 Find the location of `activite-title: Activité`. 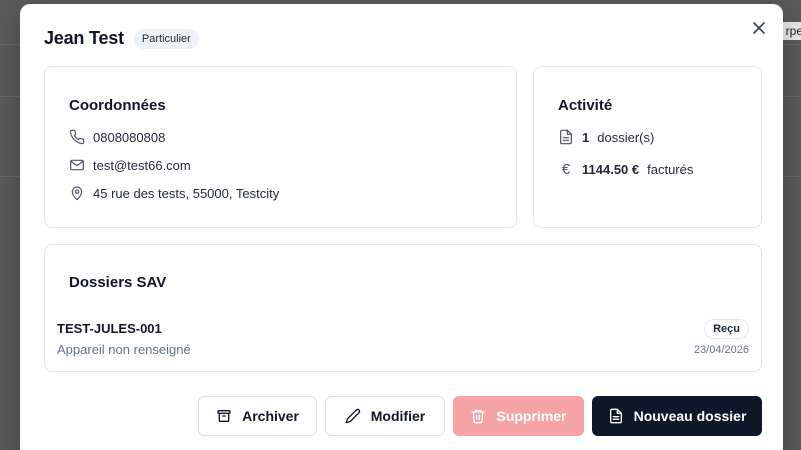

activite-title: Activité is located at coordinates (585, 105).